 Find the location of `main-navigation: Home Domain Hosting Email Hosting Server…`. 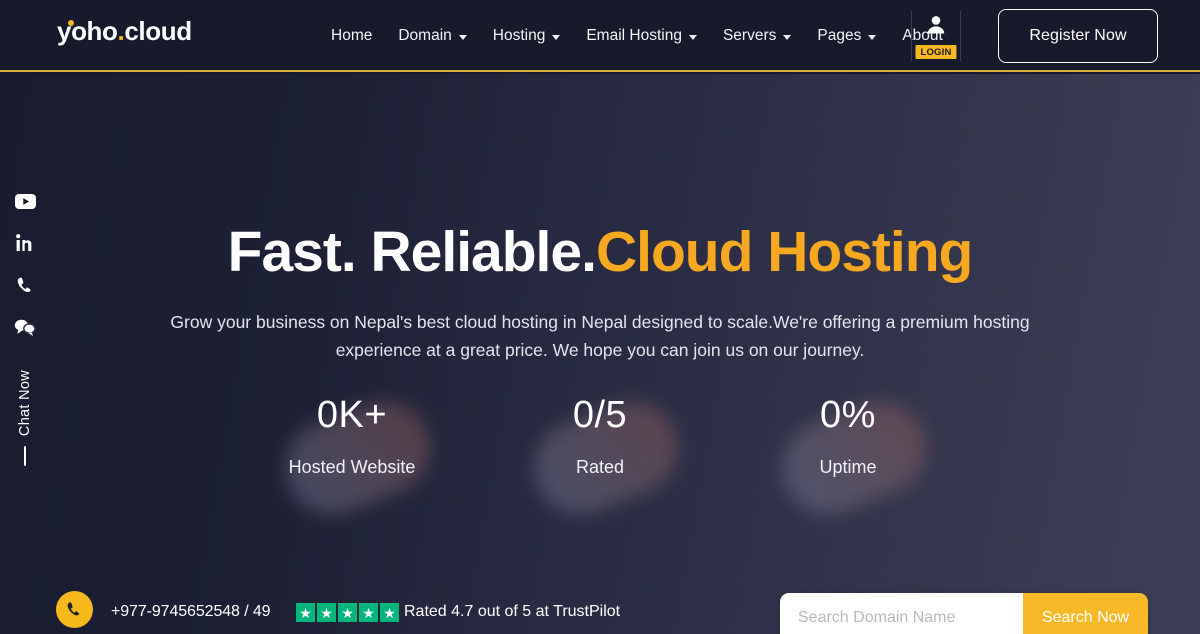

main-navigation: Home Domain Hosting Email Hosting Server… is located at coordinates (637, 36).